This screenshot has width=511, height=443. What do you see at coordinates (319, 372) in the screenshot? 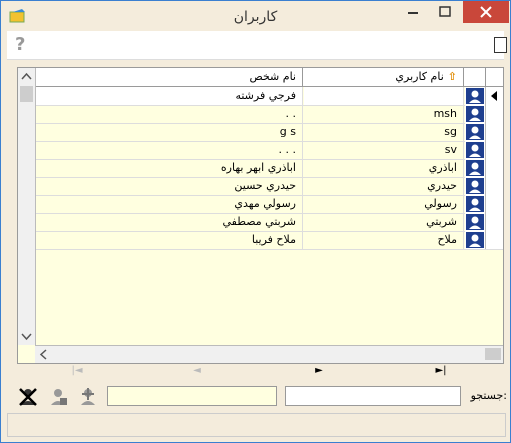
I see `next-record-button: ►` at bounding box center [319, 372].